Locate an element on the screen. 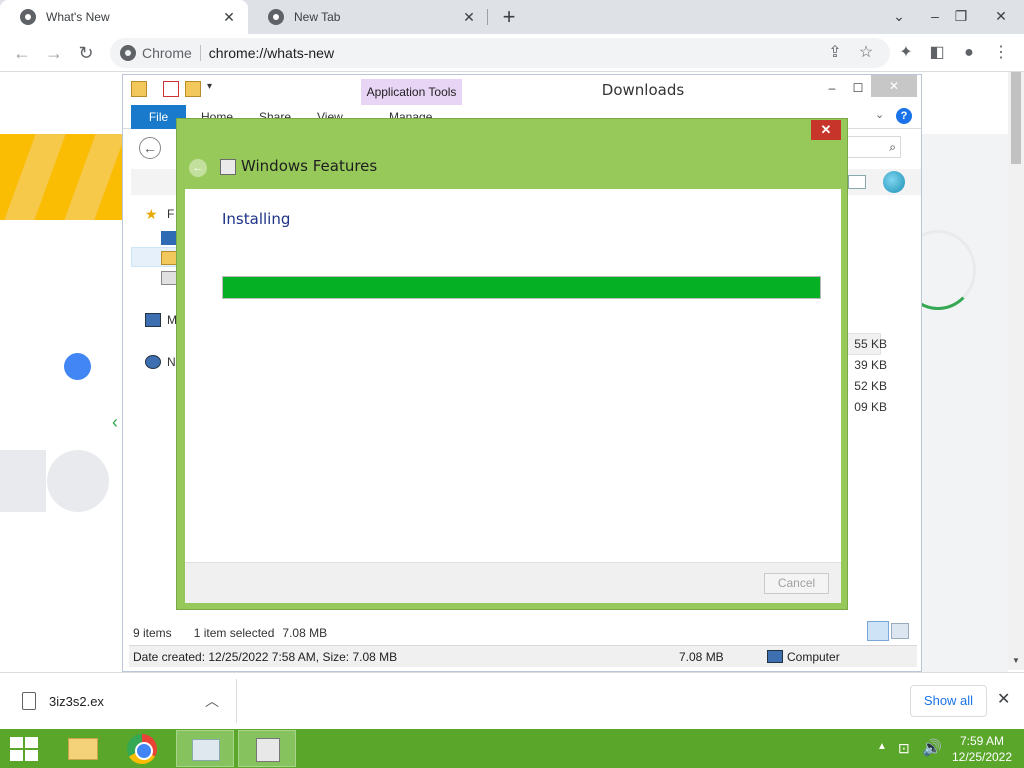  tab-new-tab: New Tab ✕ is located at coordinates (368, 17).